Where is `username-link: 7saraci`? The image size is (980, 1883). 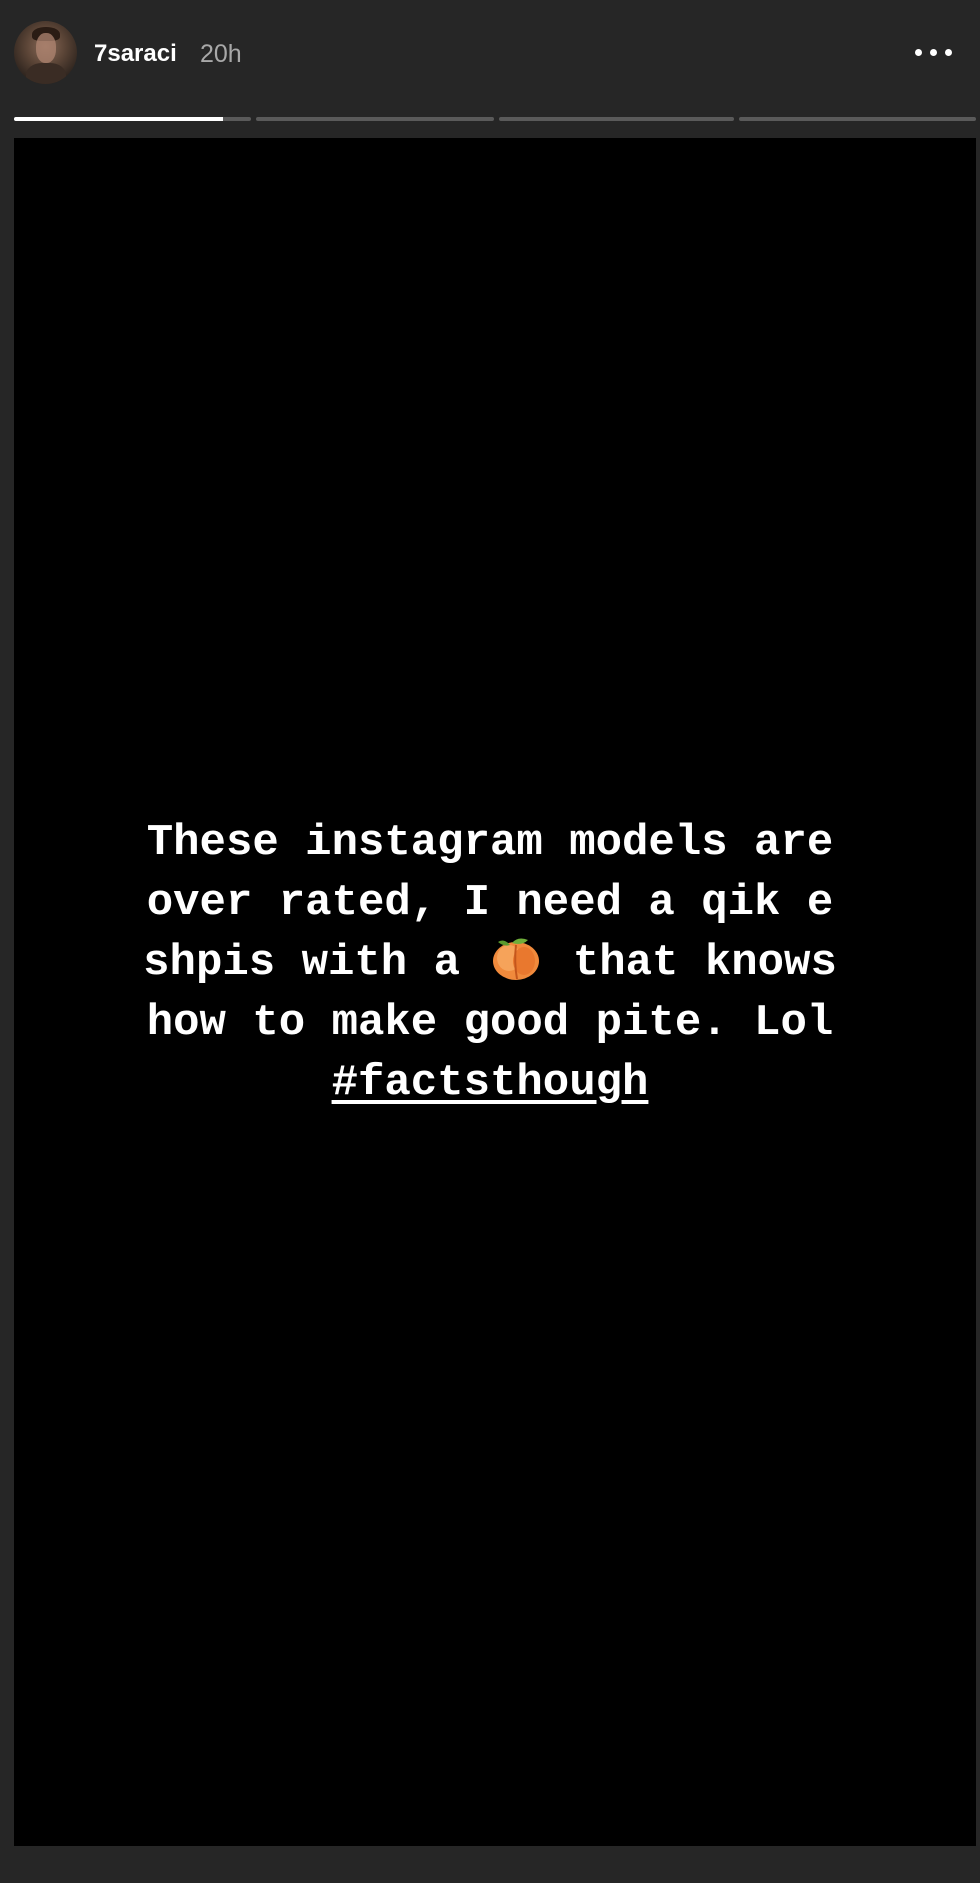
username-link: 7saraci is located at coordinates (135, 54).